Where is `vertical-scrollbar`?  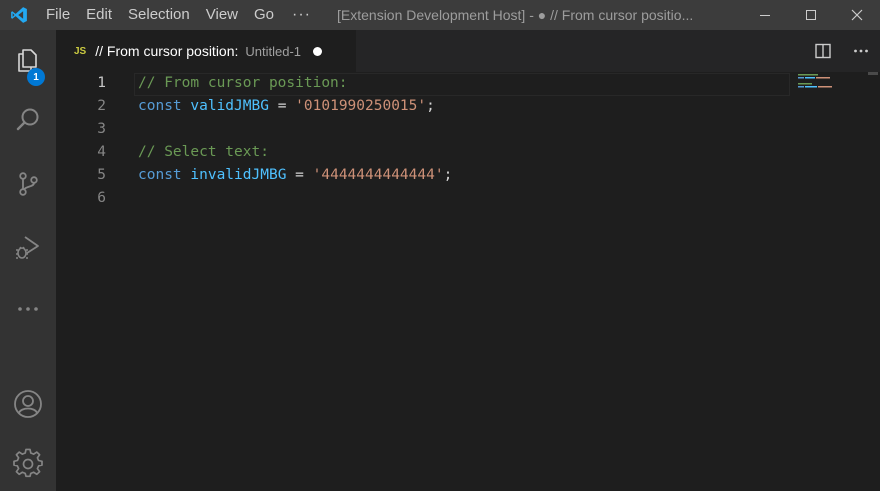
vertical-scrollbar is located at coordinates (873, 281).